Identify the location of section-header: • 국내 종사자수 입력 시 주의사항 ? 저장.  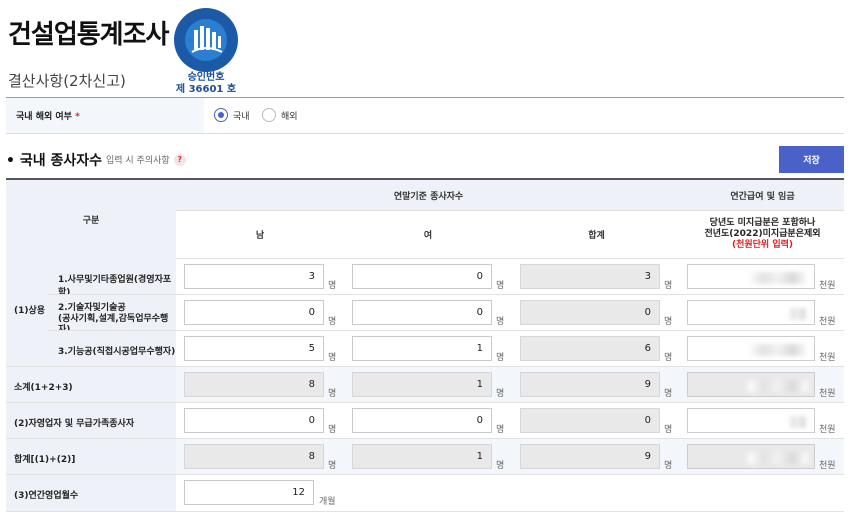
(425, 156).